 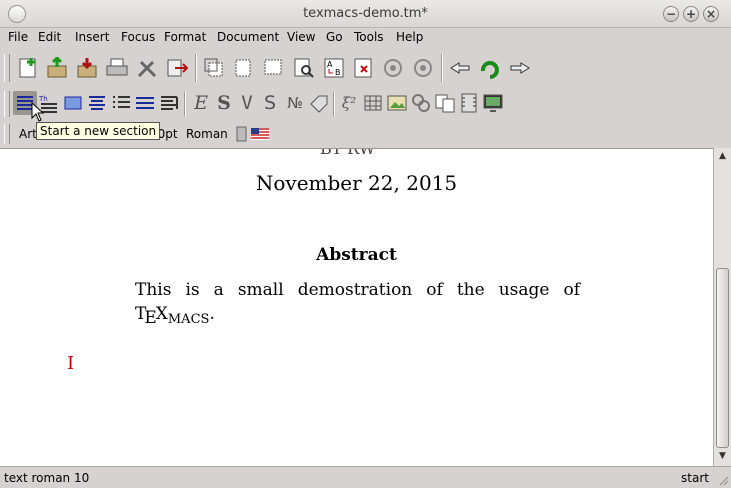 I want to click on window-title: texmacs-demo.tm*, so click(x=365, y=13).